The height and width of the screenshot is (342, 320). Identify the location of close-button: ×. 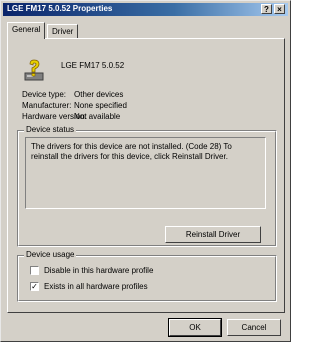
(279, 9).